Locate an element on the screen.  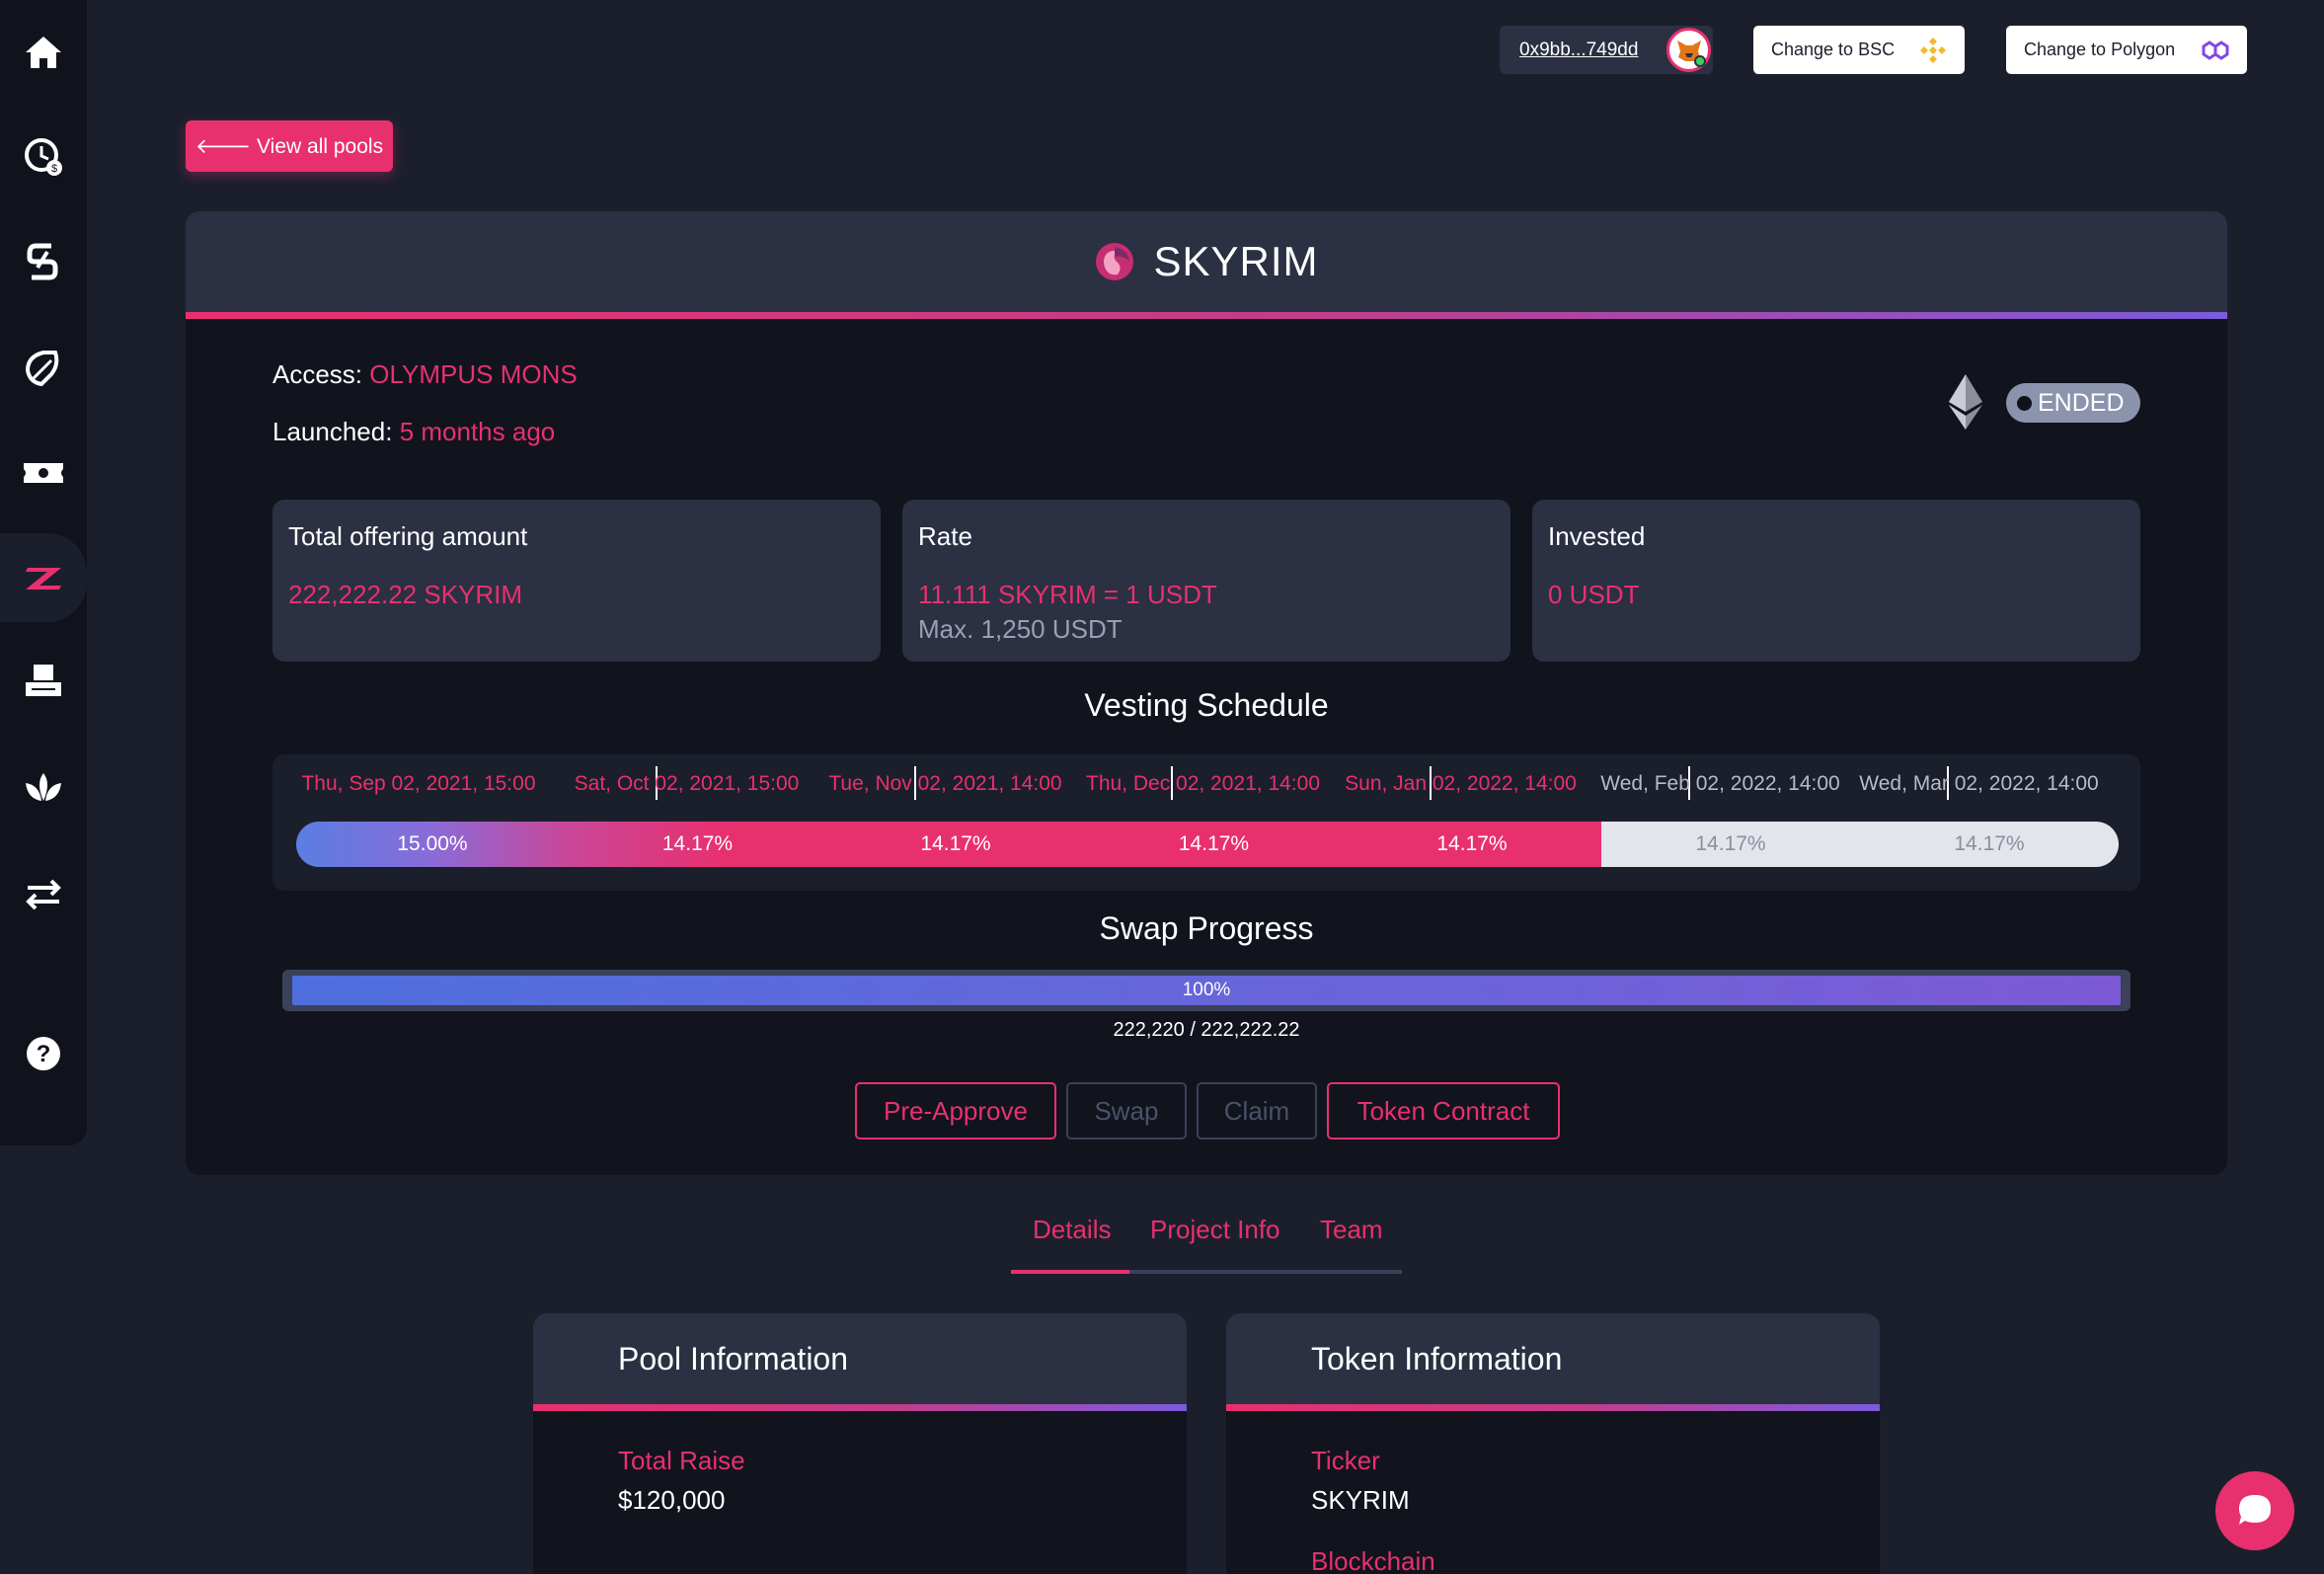
access-value: OLYMPUS MONS is located at coordinates (473, 374).